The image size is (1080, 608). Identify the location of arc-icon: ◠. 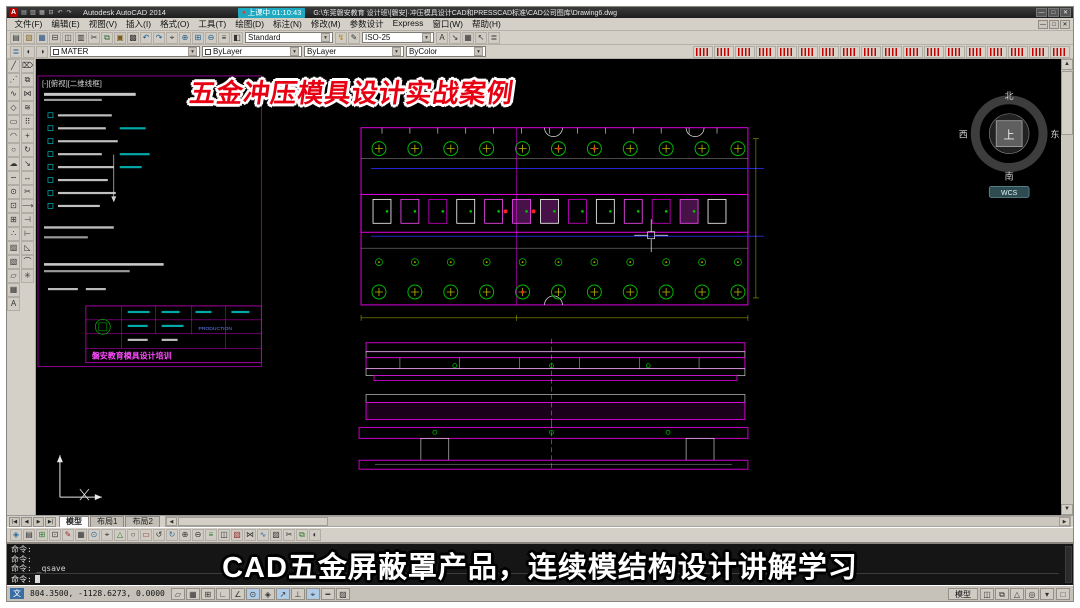
(13, 136).